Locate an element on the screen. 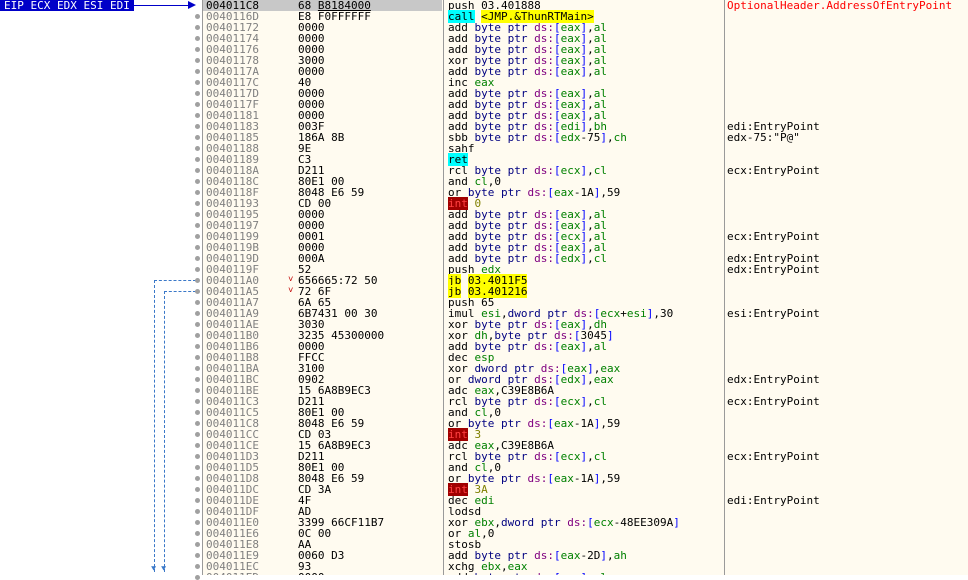 This screenshot has width=968, height=580. eip-arrow-line is located at coordinates (162, 5).